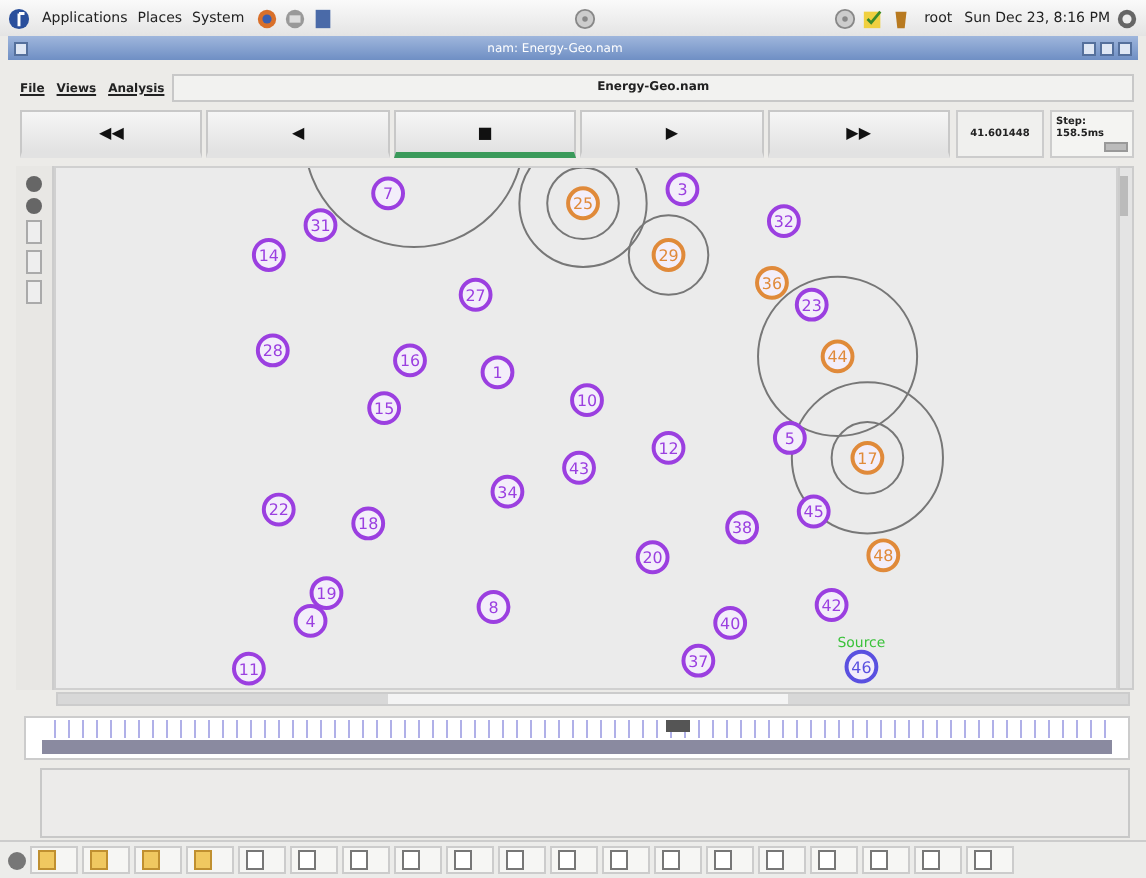  Describe the element at coordinates (507, 491) in the screenshot. I see `network-node: 34` at that location.